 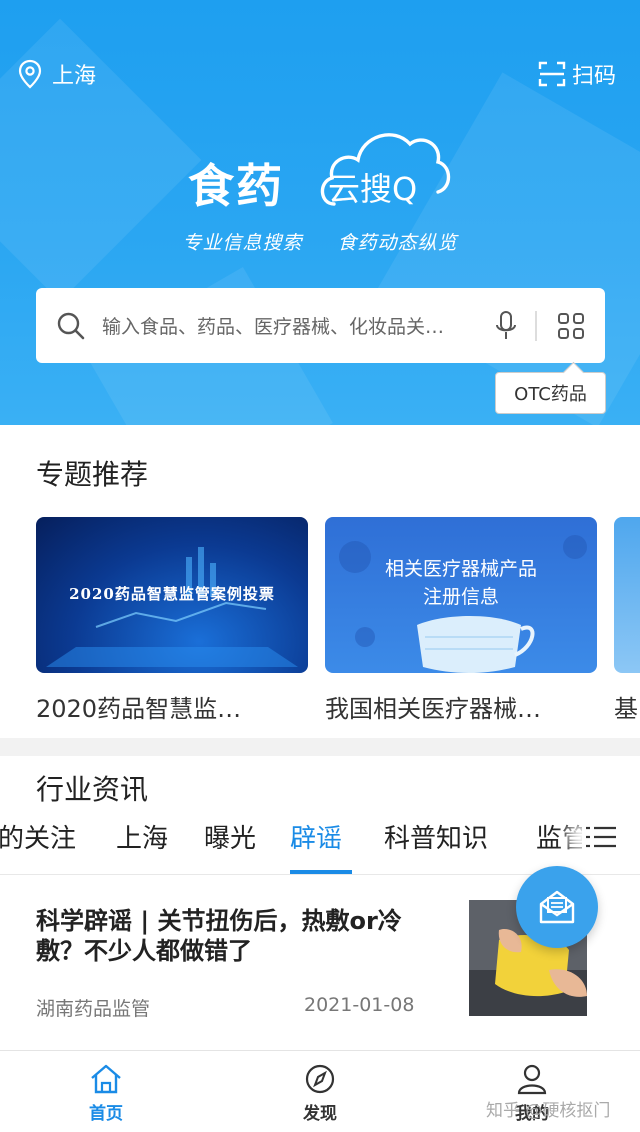 What do you see at coordinates (536, 325) in the screenshot?
I see `search-divider` at bounding box center [536, 325].